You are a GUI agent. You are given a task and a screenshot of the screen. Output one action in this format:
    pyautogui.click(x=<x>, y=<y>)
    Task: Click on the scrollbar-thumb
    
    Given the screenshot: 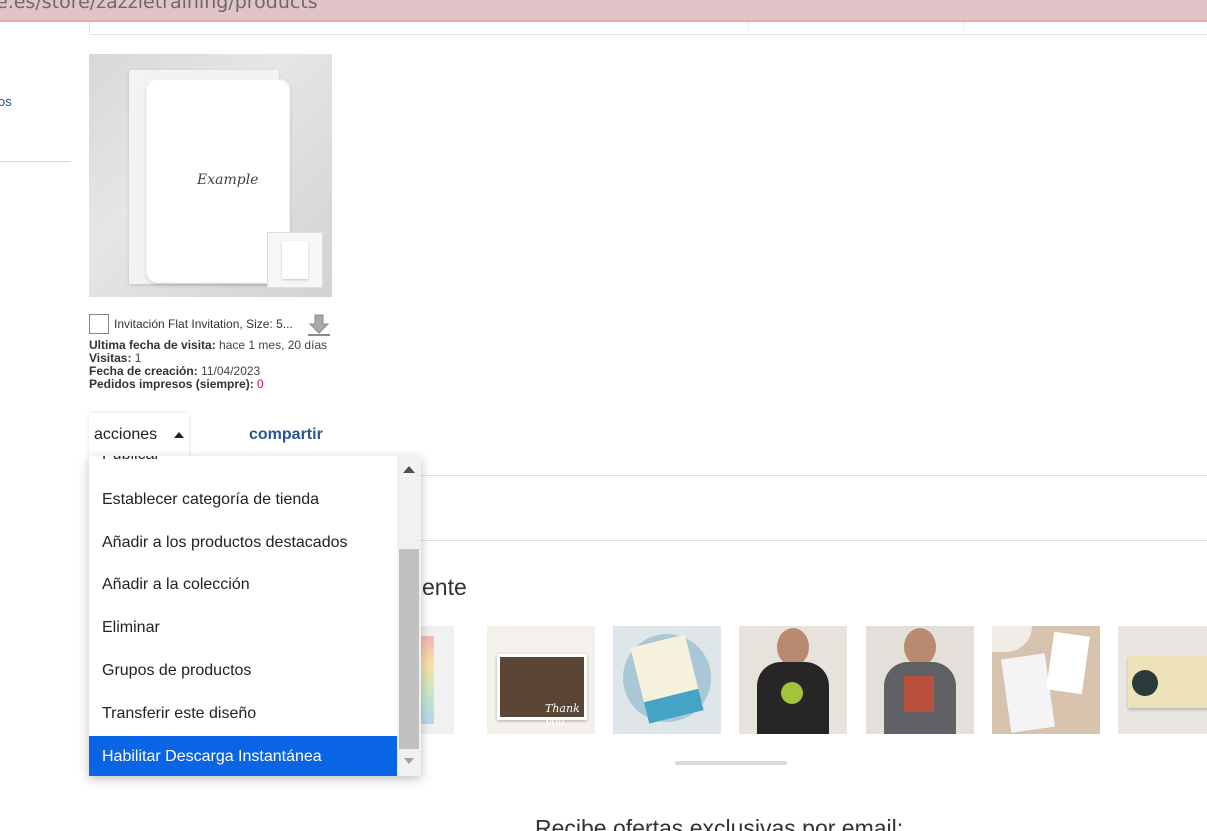 What is the action you would take?
    pyautogui.click(x=409, y=649)
    